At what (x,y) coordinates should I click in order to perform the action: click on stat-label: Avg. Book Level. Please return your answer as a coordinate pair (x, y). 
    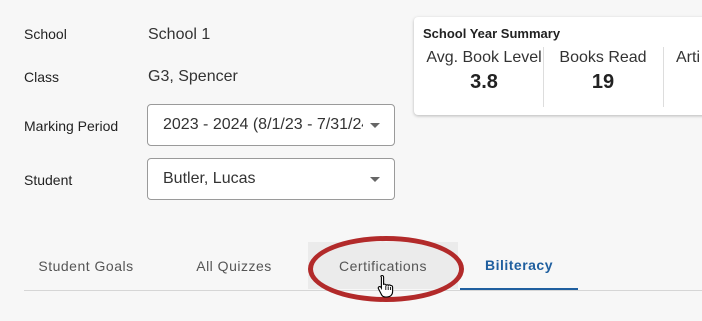
    Looking at the image, I should click on (484, 57).